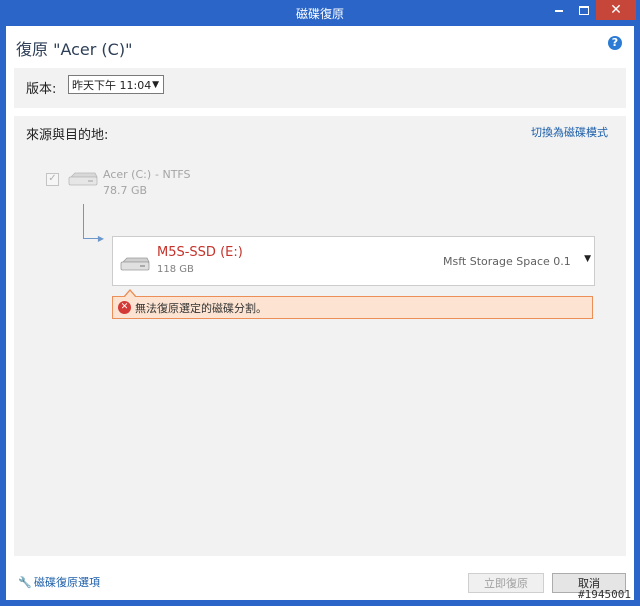 The height and width of the screenshot is (606, 640). I want to click on page-title: 復原 "Acer (C)", so click(74, 49).